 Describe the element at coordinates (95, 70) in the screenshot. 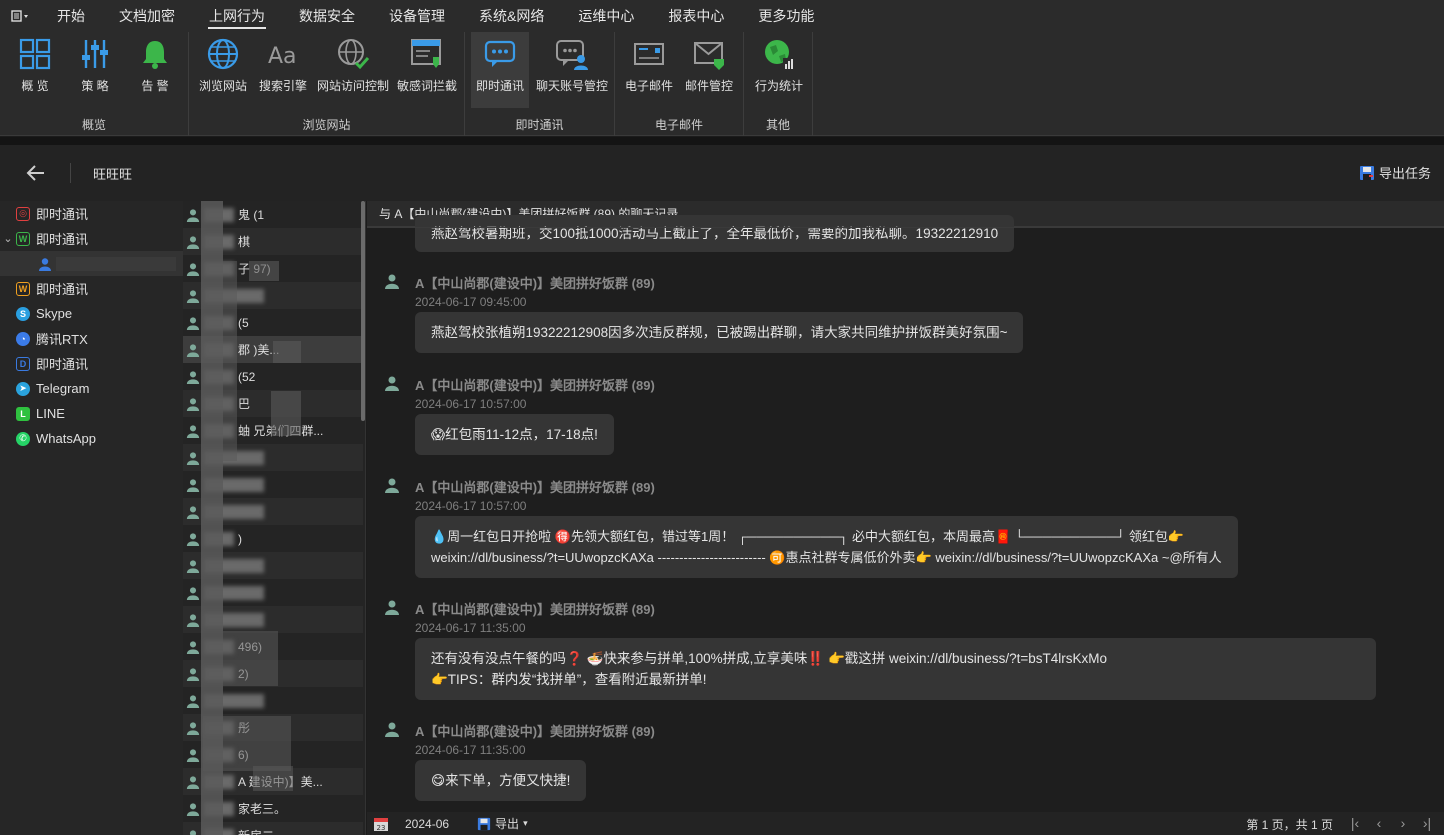

I see `ribbon-policy-button: 策 略` at that location.